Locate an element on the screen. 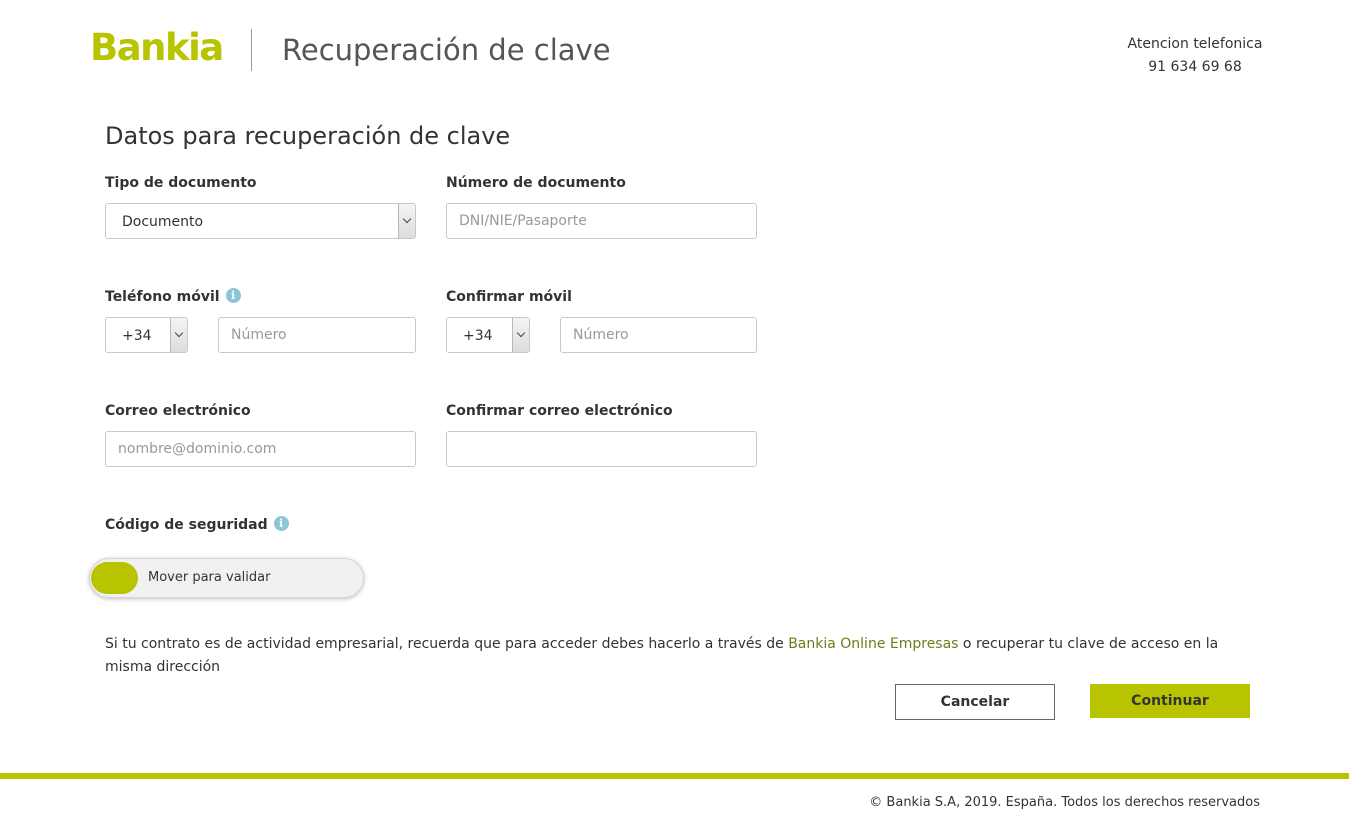  slider-label: Mover para validar is located at coordinates (209, 577).